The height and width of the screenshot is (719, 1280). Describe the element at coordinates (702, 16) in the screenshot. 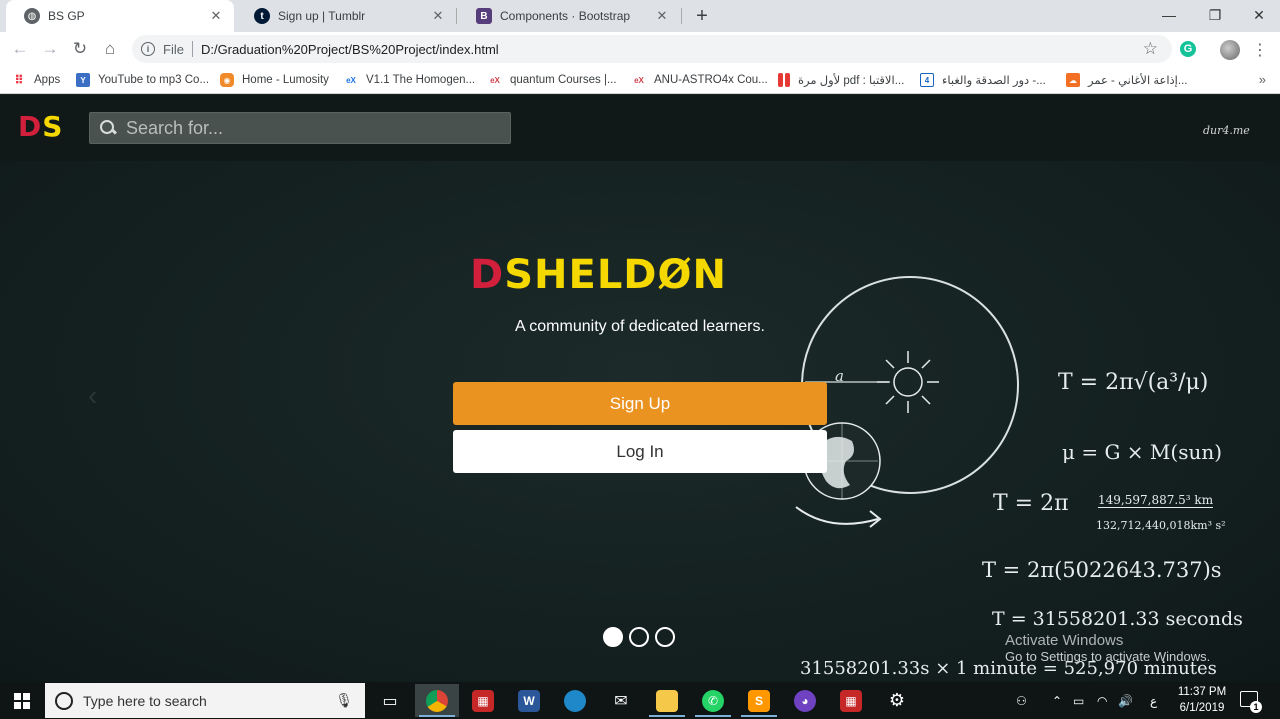

I see `new-tab-button: +` at that location.